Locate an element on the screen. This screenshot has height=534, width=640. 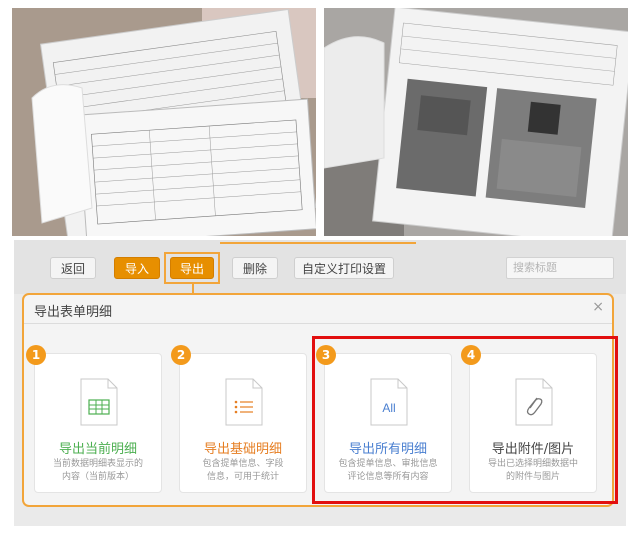
callout-connector-line is located at coordinates (318, 243).